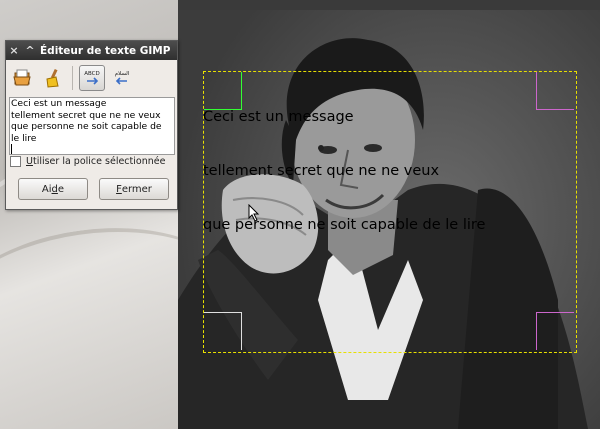  I want to click on ltr-text-button: ABCD, so click(92, 78).